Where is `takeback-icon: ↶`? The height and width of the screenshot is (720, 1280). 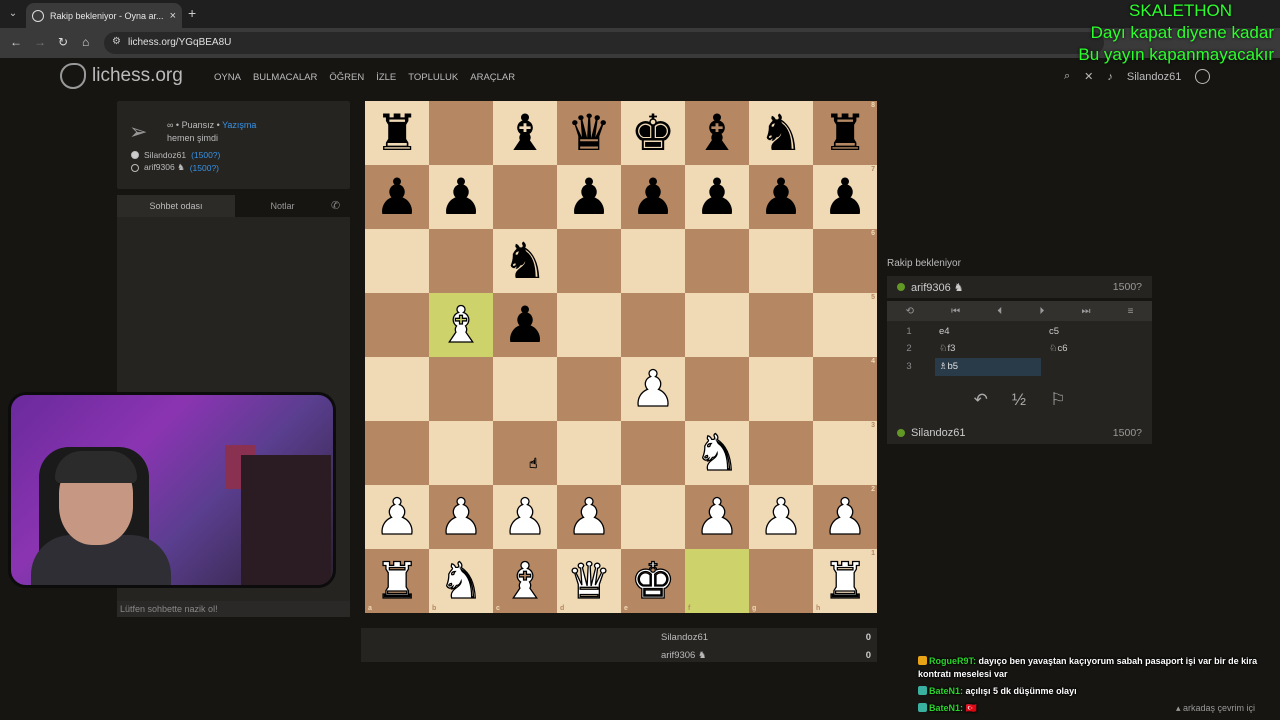 takeback-icon: ↶ is located at coordinates (981, 400).